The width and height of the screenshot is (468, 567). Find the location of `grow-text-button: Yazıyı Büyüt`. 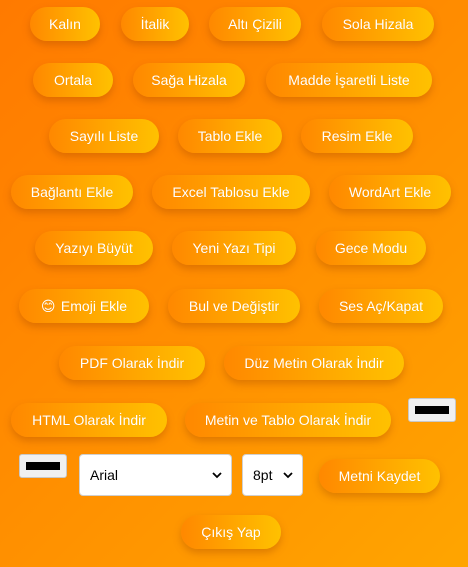

grow-text-button: Yazıyı Büyüt is located at coordinates (94, 248).